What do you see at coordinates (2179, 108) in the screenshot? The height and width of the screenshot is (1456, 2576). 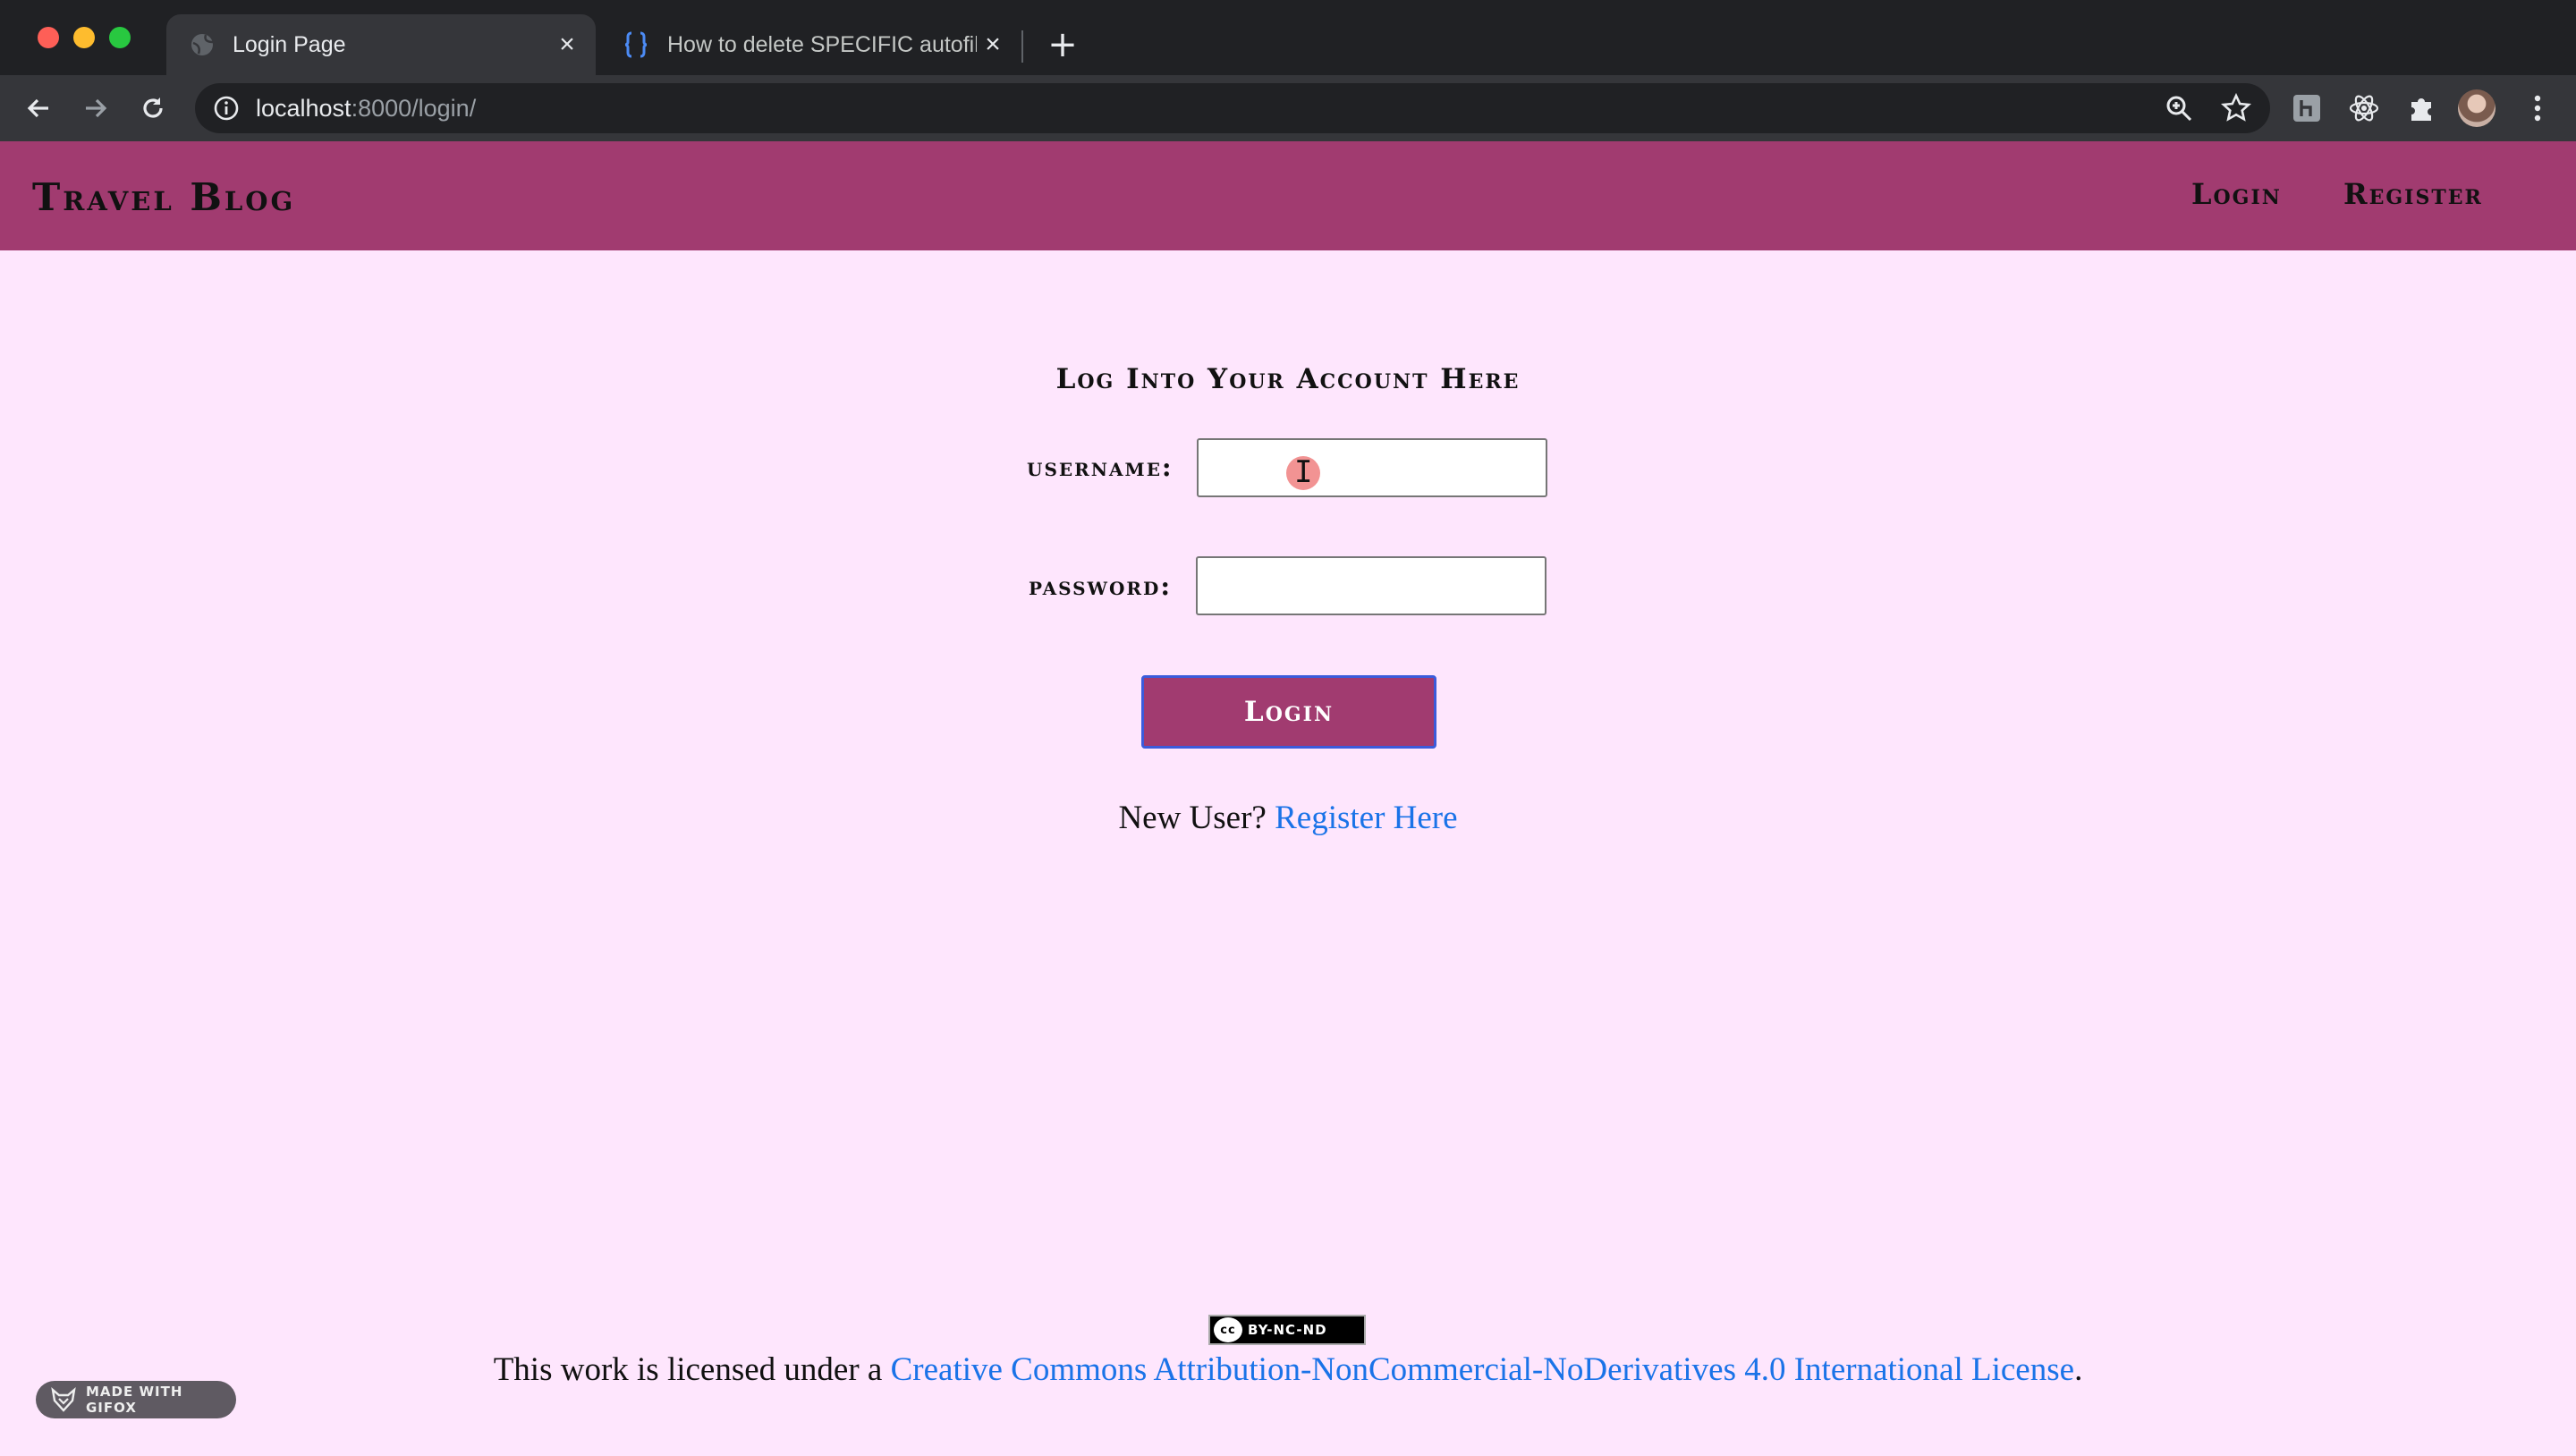 I see `zoom-icon` at bounding box center [2179, 108].